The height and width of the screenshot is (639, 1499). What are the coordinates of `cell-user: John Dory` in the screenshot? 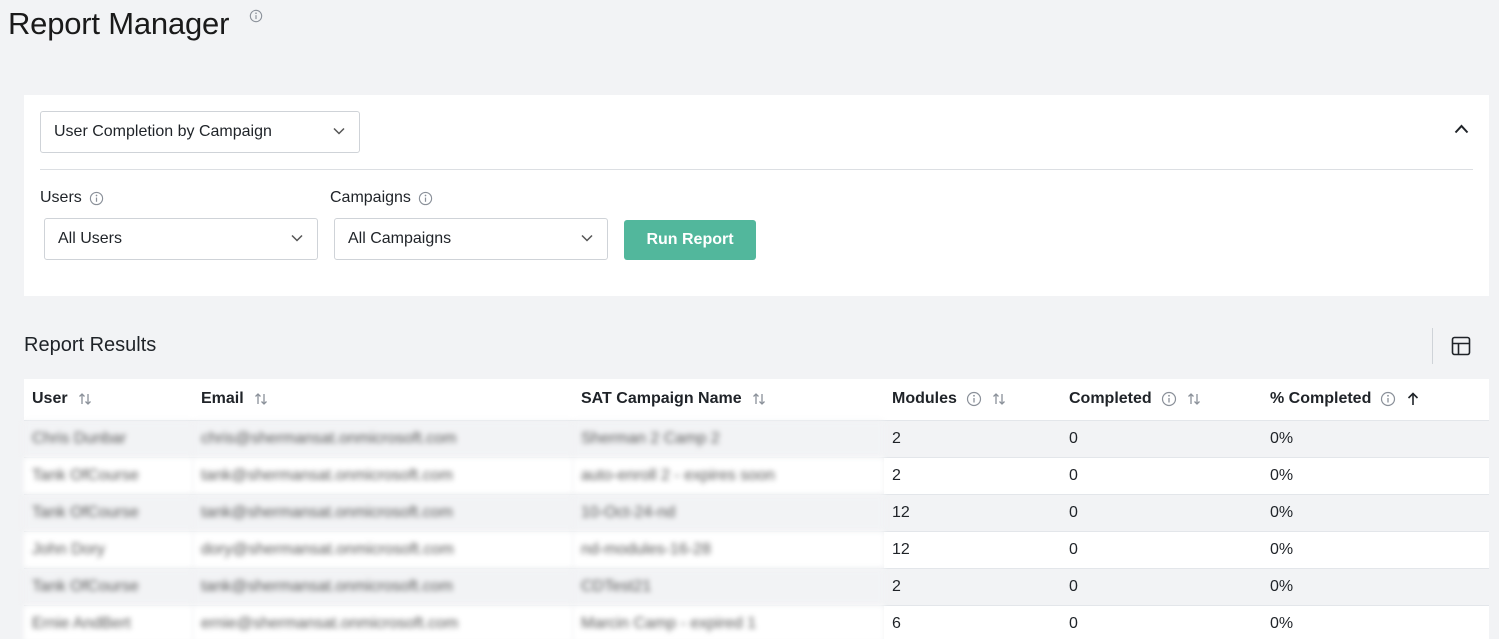 It's located at (108, 550).